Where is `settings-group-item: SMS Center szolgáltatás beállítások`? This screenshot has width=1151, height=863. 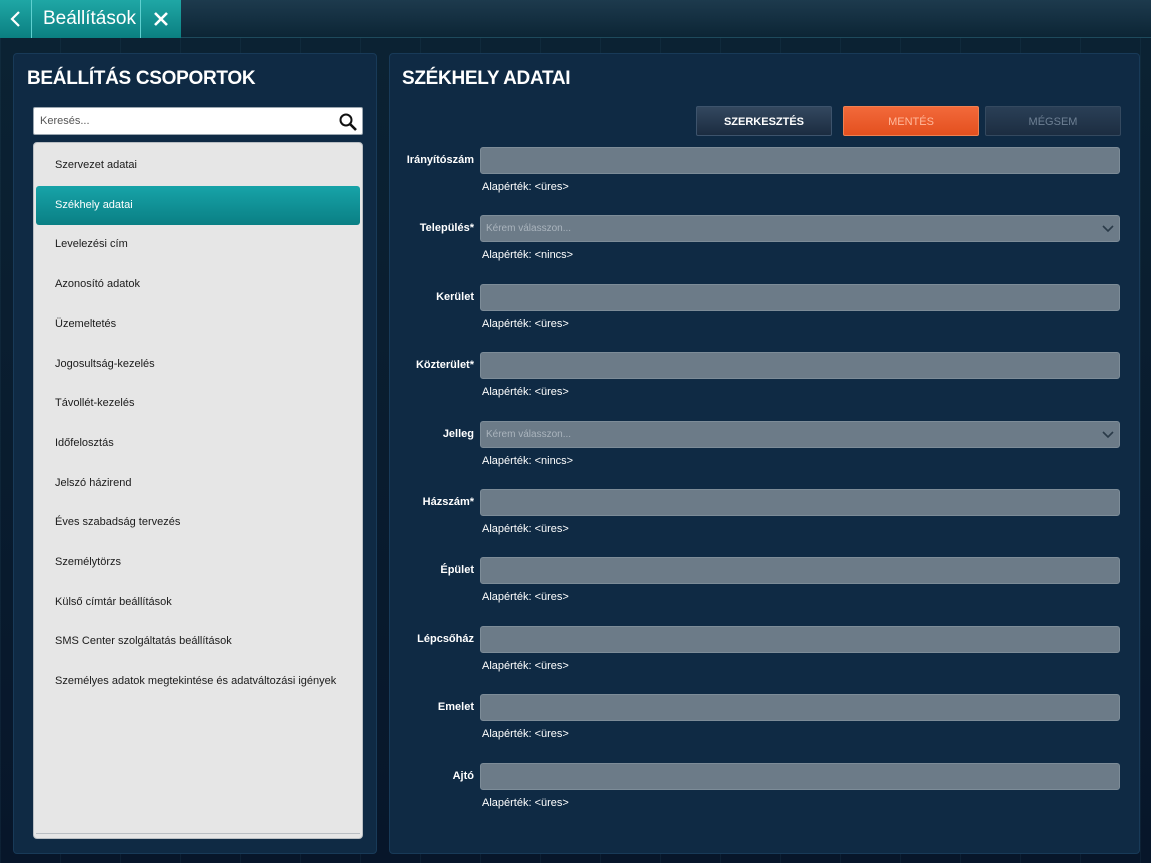 settings-group-item: SMS Center szolgáltatás beállítások is located at coordinates (198, 641).